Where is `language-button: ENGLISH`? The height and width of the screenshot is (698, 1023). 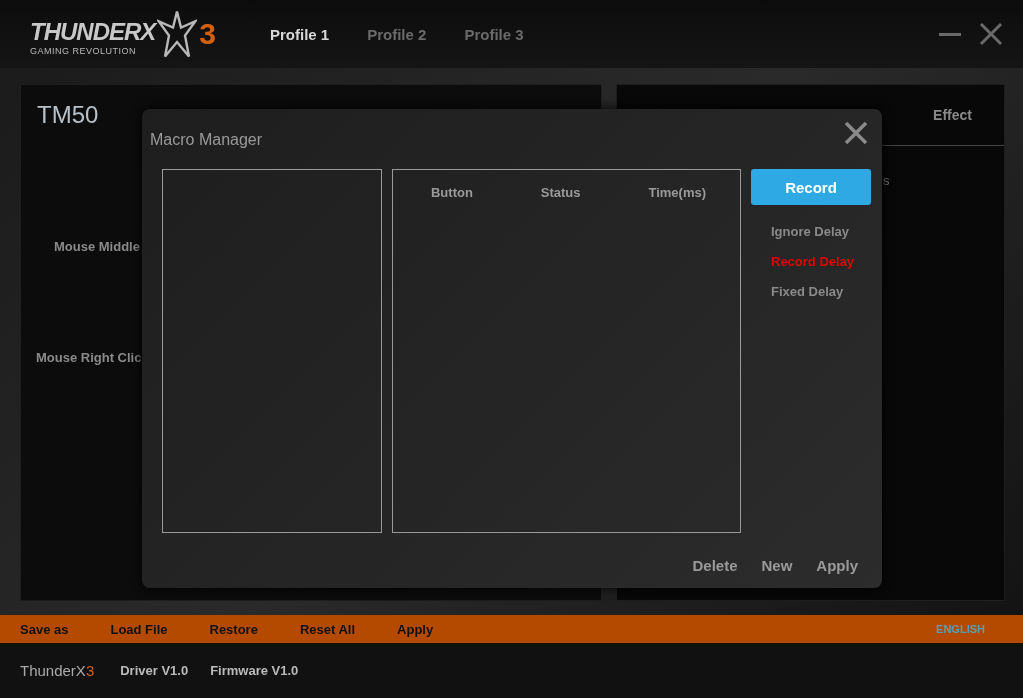 language-button: ENGLISH is located at coordinates (960, 629).